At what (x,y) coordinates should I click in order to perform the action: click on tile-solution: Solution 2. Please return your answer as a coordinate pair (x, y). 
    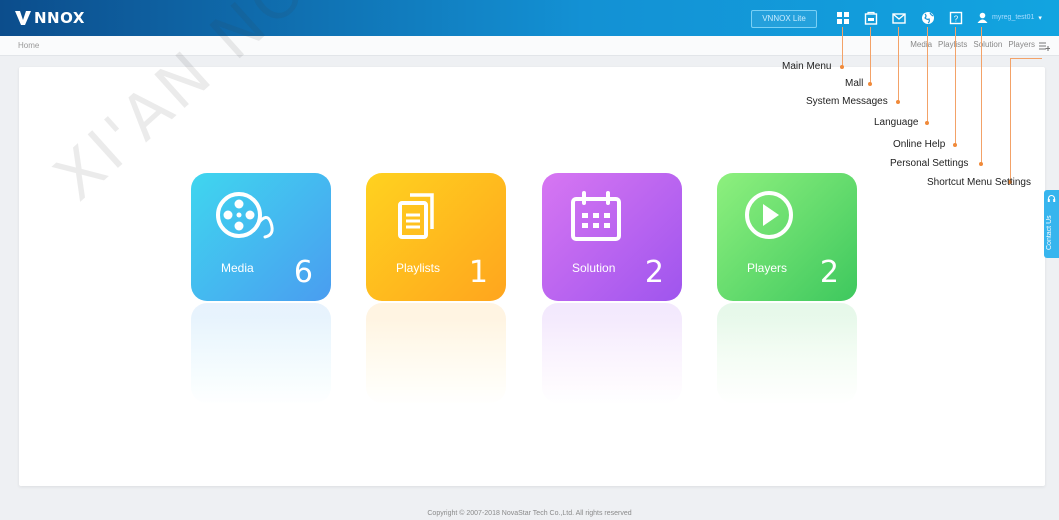
    Looking at the image, I should click on (612, 237).